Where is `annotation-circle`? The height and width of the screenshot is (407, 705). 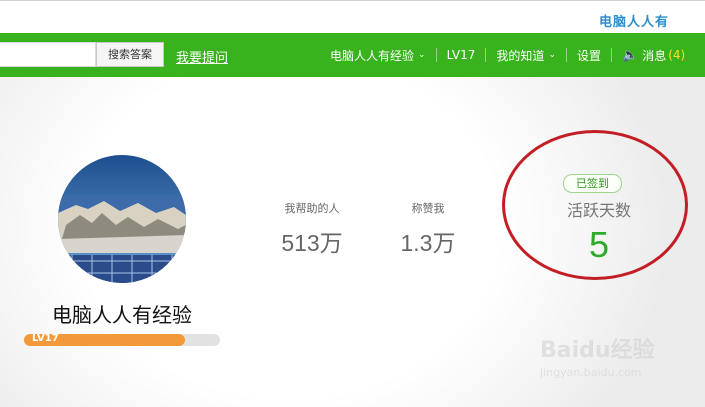
annotation-circle is located at coordinates (595, 205).